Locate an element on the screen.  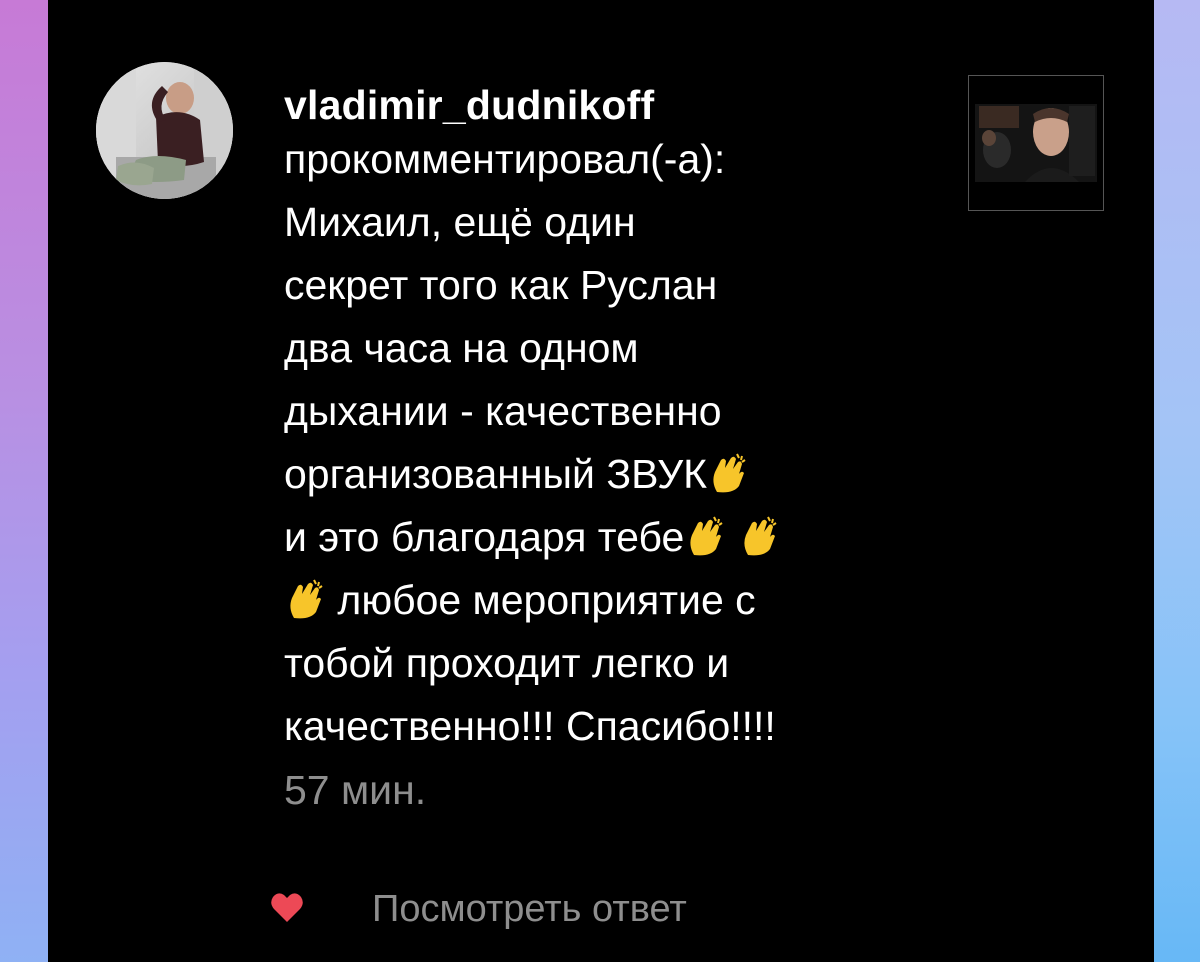
heart-icon is located at coordinates (287, 908).